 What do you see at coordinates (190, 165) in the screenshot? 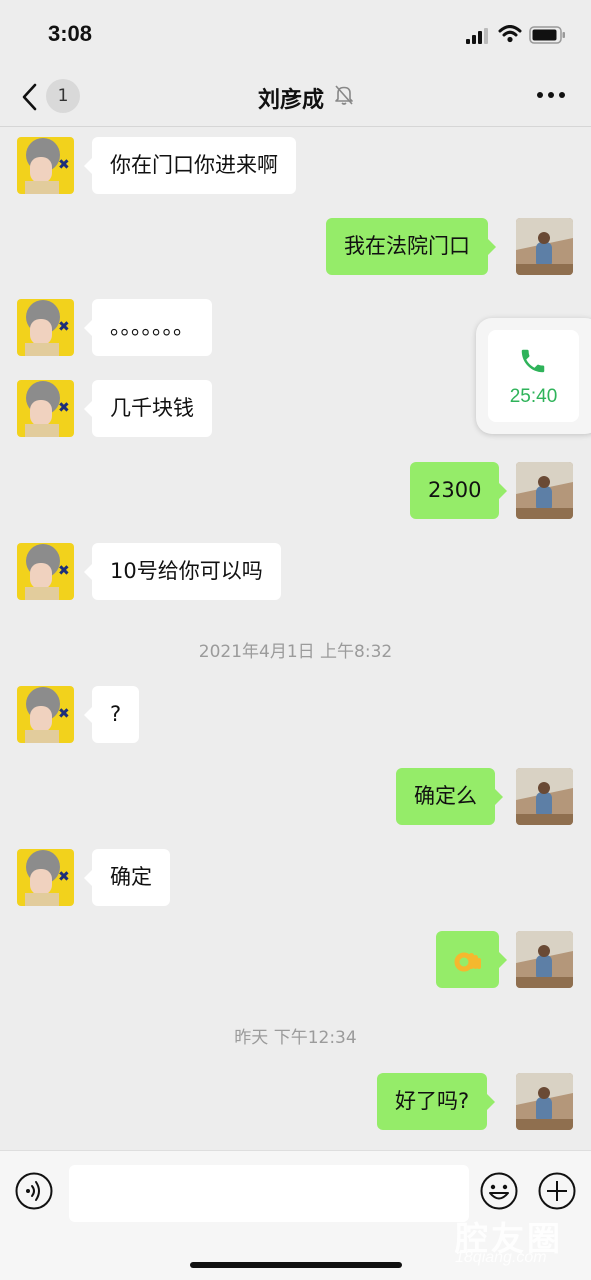
I see `incoming-message-bubble: 你在门口你进来啊` at bounding box center [190, 165].